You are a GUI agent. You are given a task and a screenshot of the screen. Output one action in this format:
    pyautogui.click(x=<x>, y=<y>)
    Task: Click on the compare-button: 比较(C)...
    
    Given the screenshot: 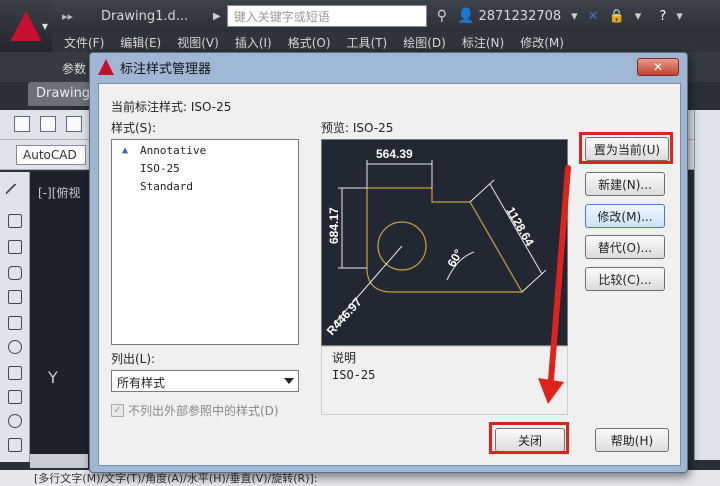 What is the action you would take?
    pyautogui.click(x=625, y=279)
    